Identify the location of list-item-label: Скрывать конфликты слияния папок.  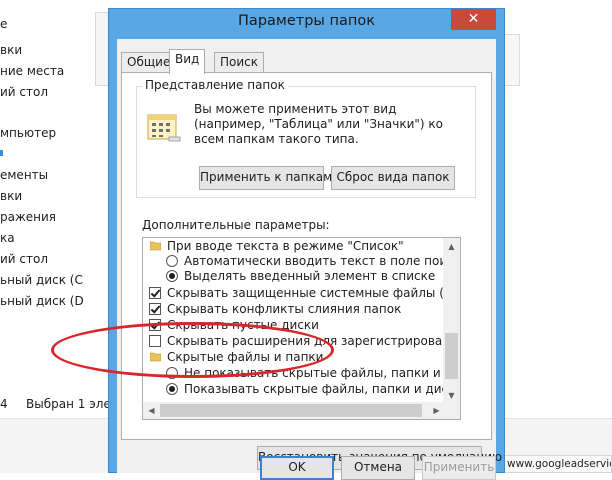
(284, 309).